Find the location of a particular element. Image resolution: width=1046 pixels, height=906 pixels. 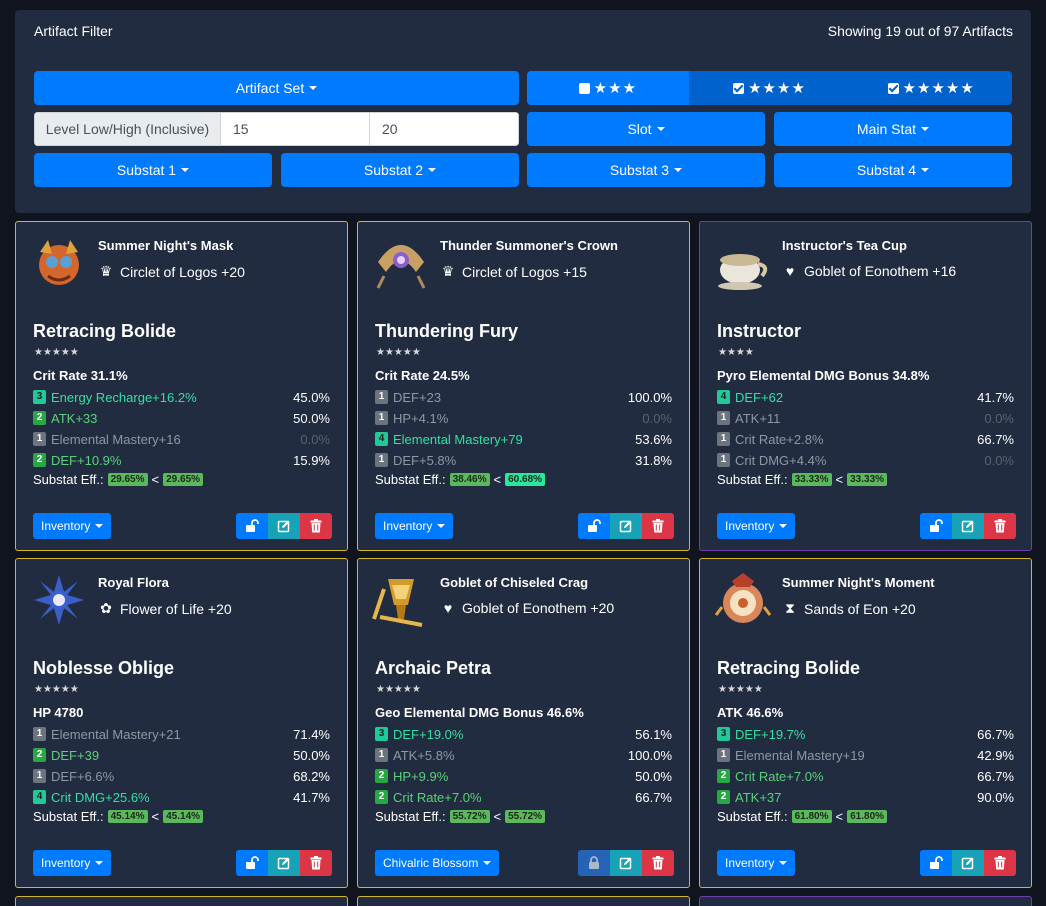

rarity-5-toggle: ★★★★★ is located at coordinates (931, 88).